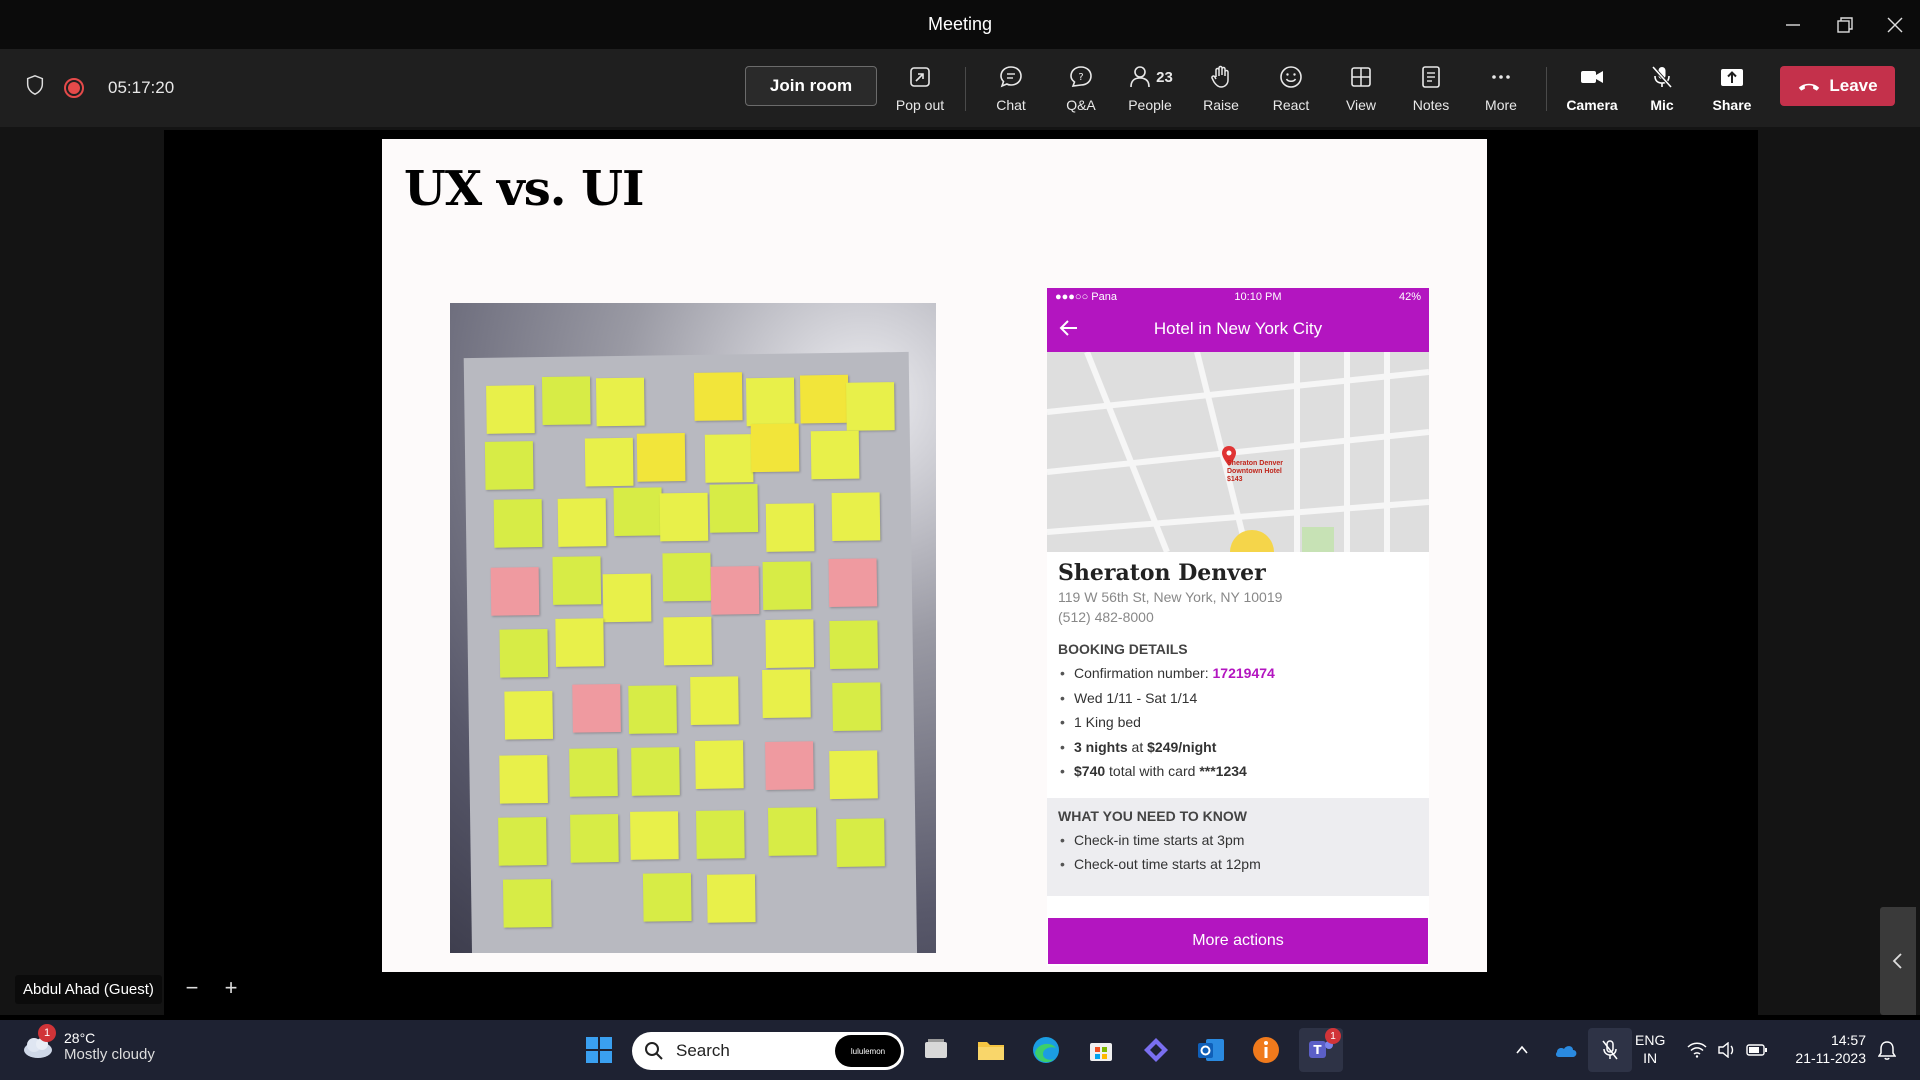  I want to click on taskbar-search: Search lululemon, so click(768, 1051).